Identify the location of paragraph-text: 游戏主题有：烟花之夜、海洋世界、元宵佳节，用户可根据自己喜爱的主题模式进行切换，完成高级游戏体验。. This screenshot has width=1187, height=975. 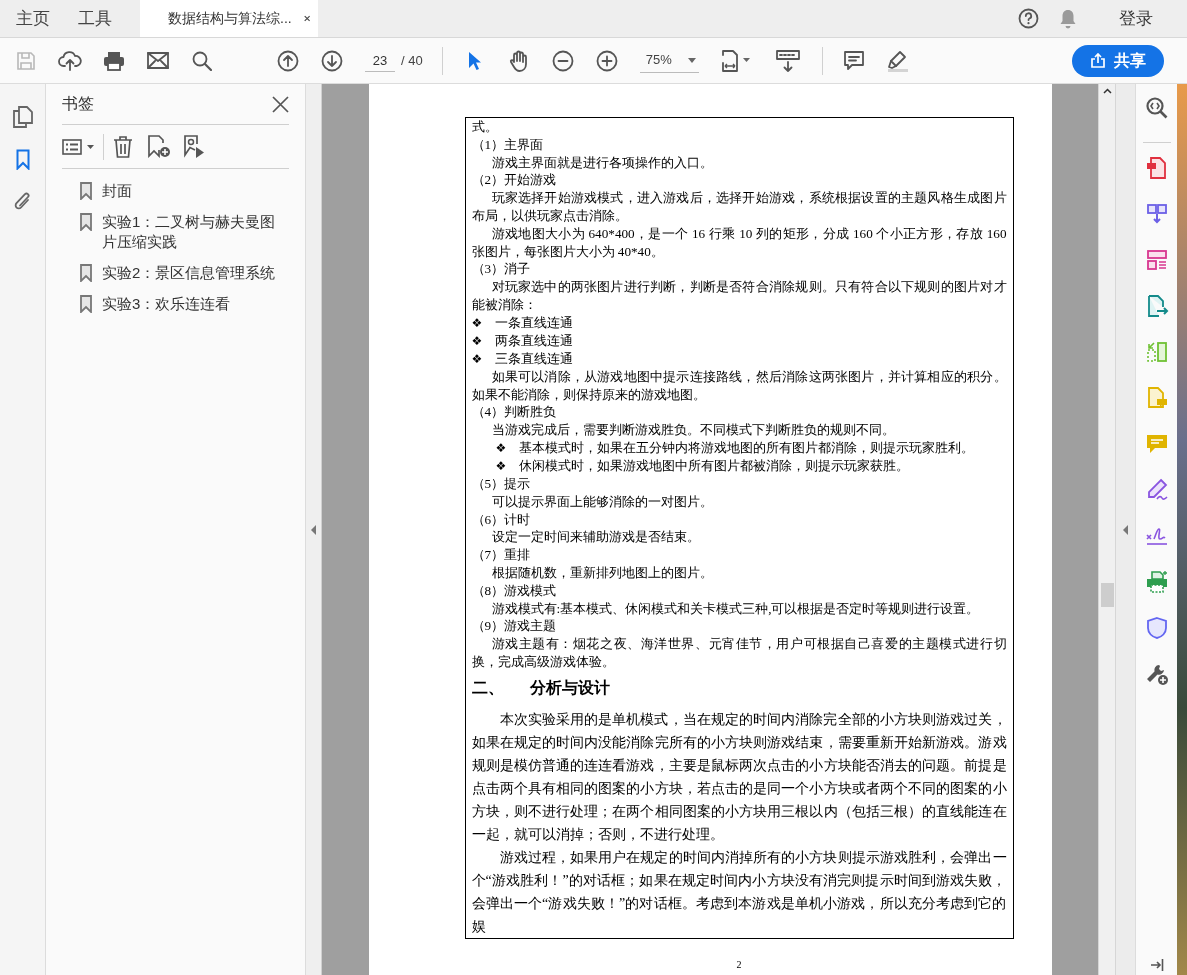
(739, 653).